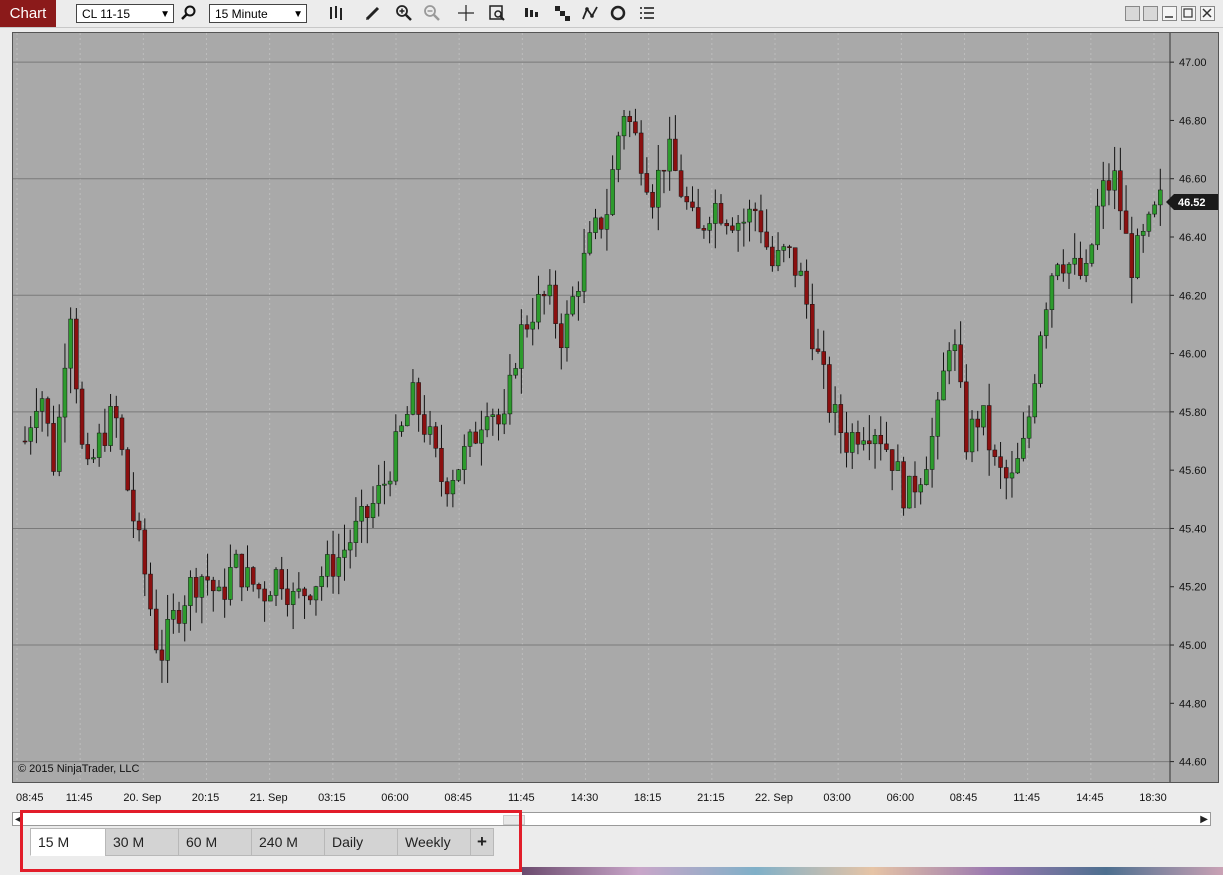 The width and height of the screenshot is (1223, 875). I want to click on y-tick-label: 45.00, so click(1193, 646).